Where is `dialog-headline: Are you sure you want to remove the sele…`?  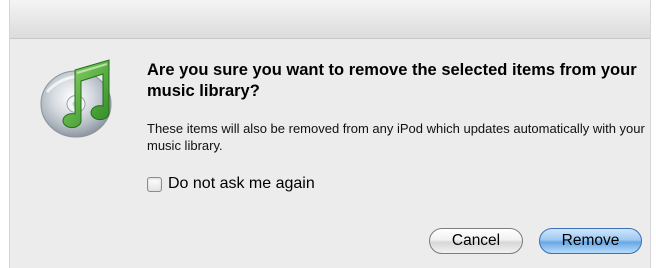
dialog-headline: Are you sure you want to remove the sele… is located at coordinates (392, 80).